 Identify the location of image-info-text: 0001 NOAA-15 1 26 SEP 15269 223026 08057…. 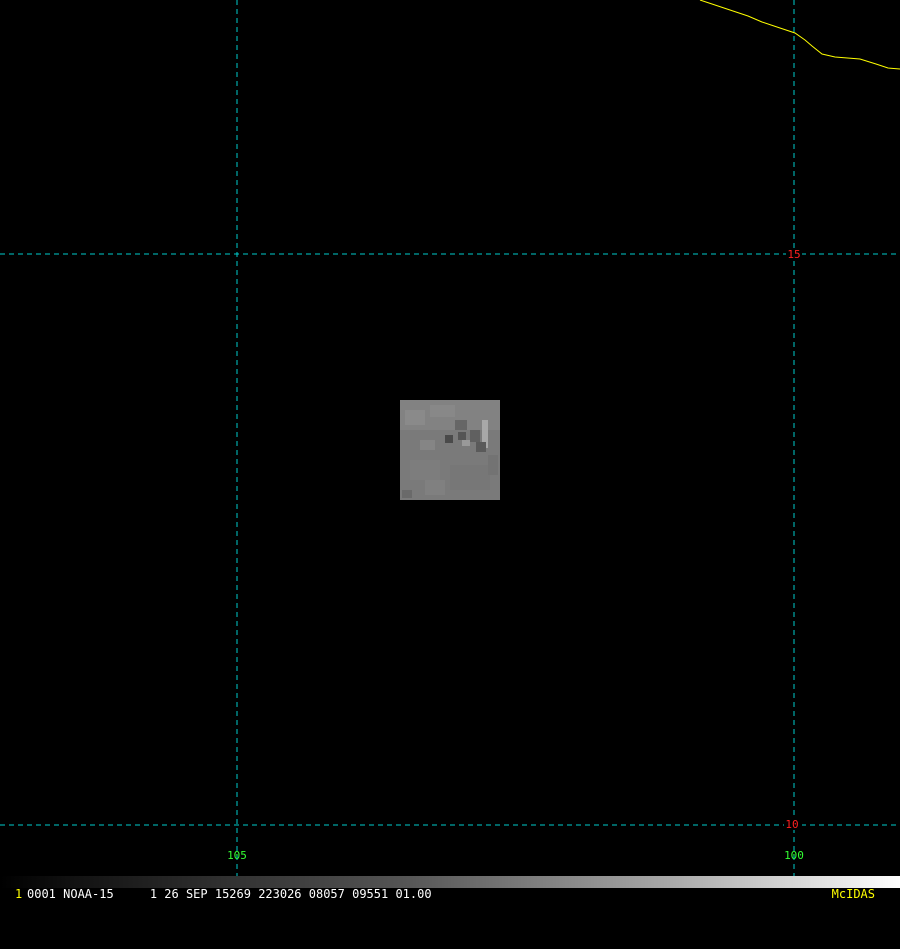
(229, 894).